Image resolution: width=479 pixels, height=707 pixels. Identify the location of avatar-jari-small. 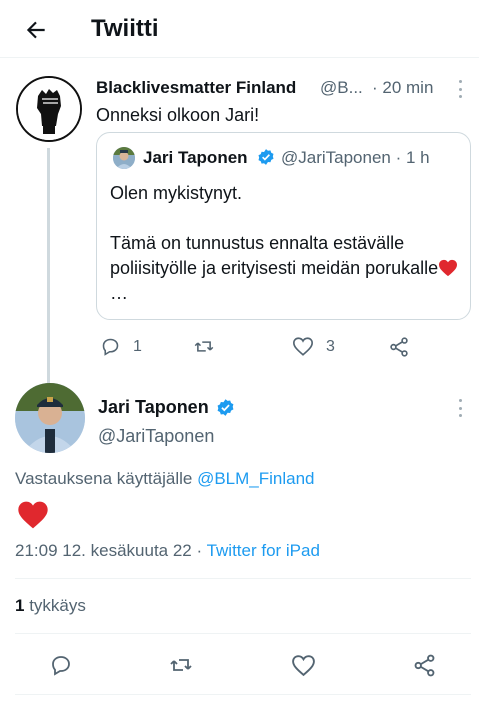
(124, 158).